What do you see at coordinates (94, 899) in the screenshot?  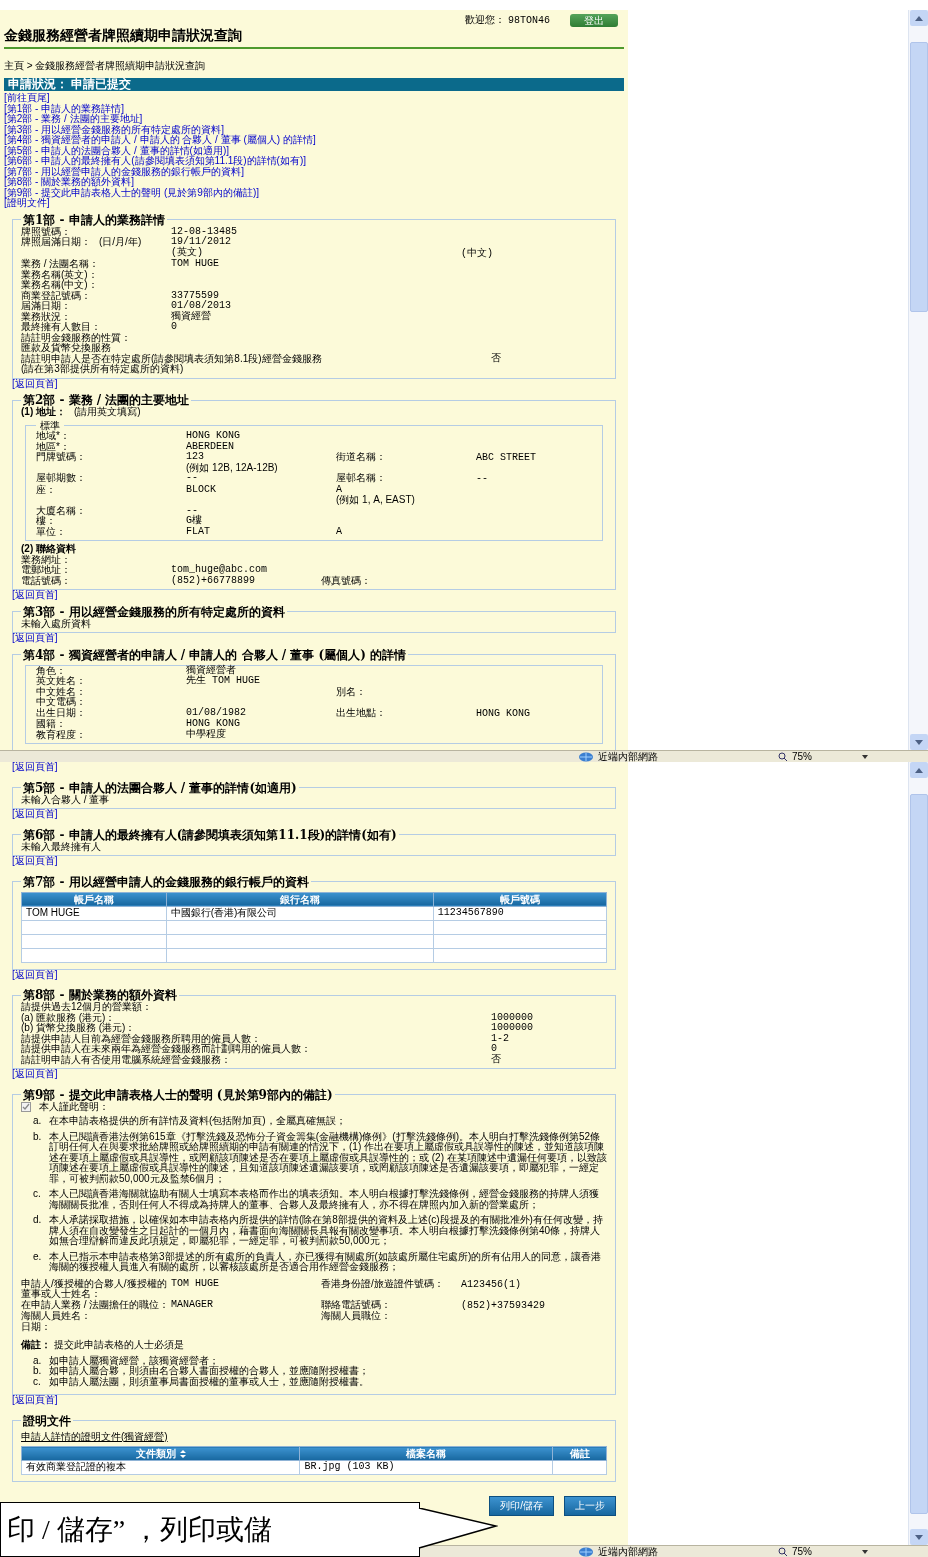 I see `column-header: 帳戶名稱` at bounding box center [94, 899].